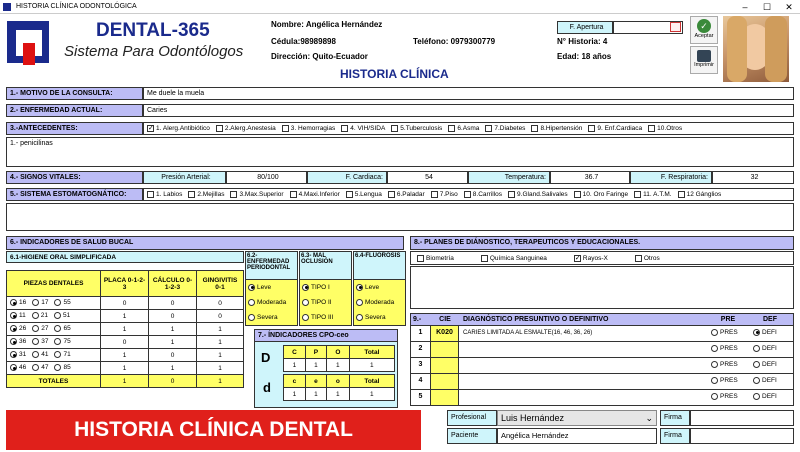  I want to click on aceptar-button: ✓ Aceptar, so click(704, 30).